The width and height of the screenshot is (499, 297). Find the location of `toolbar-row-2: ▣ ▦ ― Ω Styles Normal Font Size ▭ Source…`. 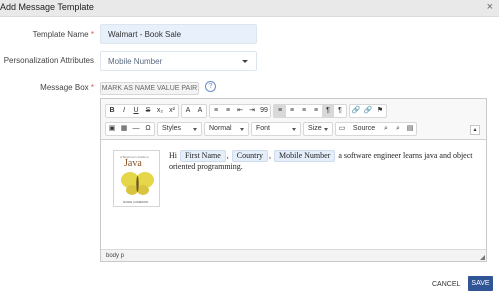

toolbar-row-2: ▣ ▦ ― Ω Styles Normal Font Size ▭ Source… is located at coordinates (261, 128).